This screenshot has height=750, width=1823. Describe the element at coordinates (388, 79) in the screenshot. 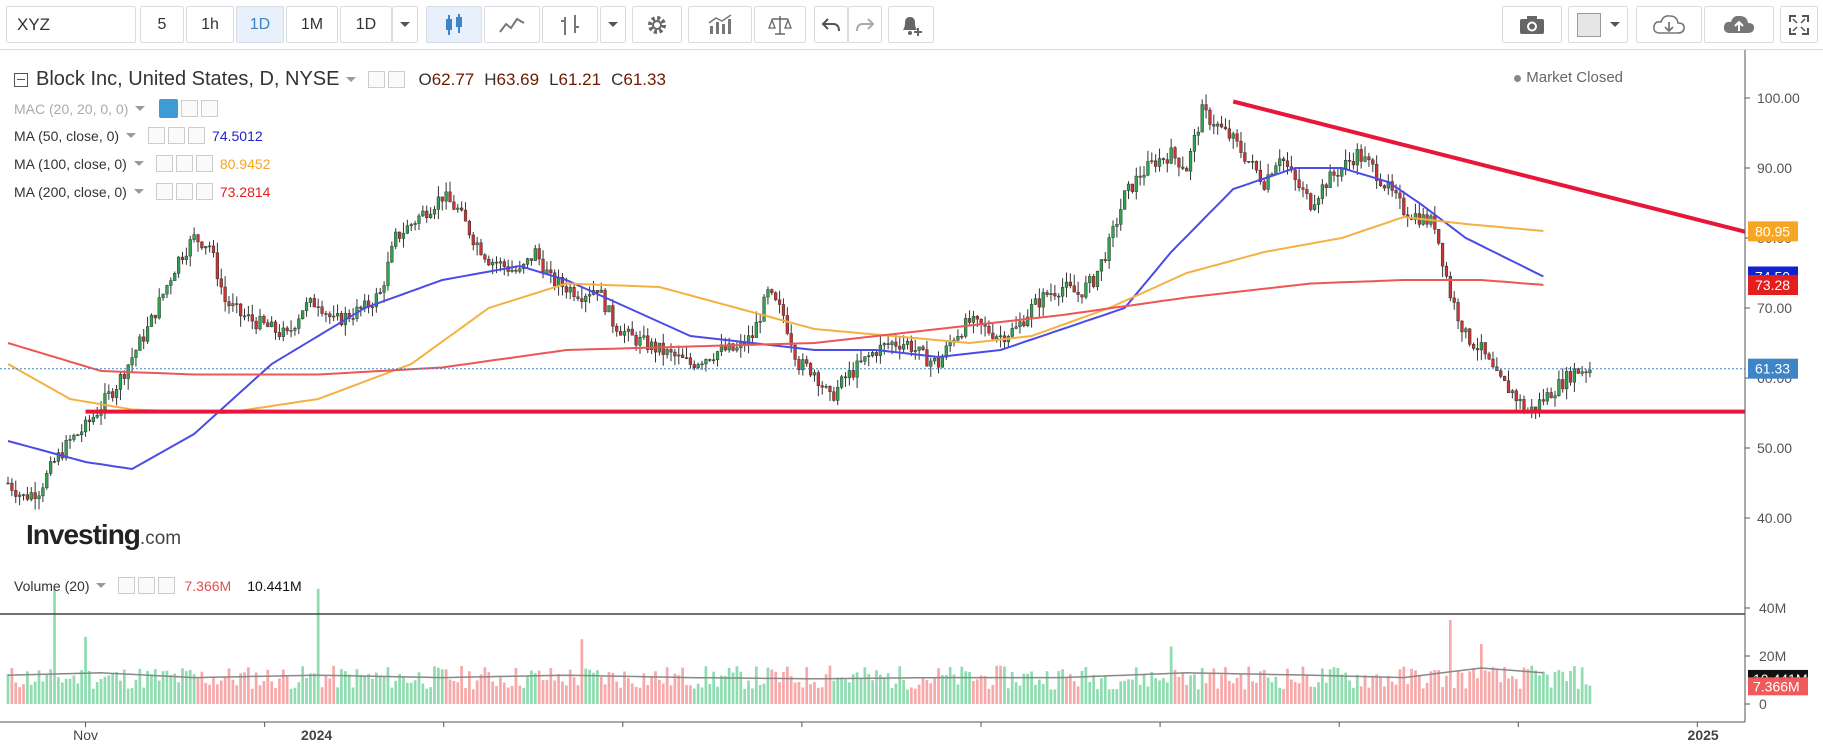

I see `legend-controls` at that location.